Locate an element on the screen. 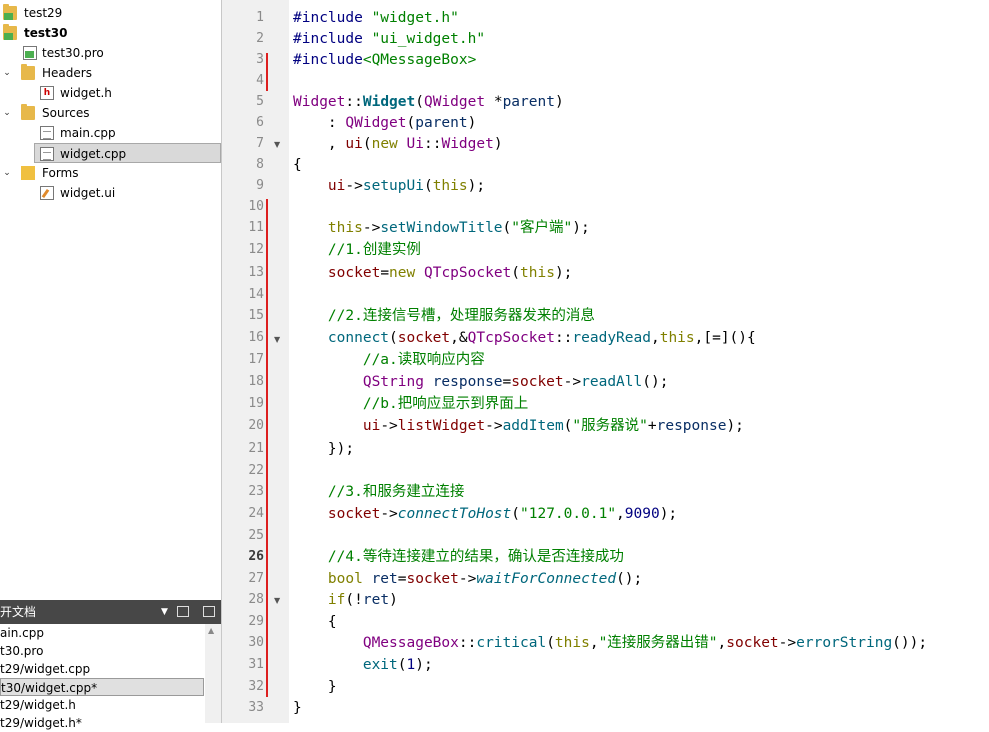 The image size is (989, 732). line-number: 30 is located at coordinates (256, 642).